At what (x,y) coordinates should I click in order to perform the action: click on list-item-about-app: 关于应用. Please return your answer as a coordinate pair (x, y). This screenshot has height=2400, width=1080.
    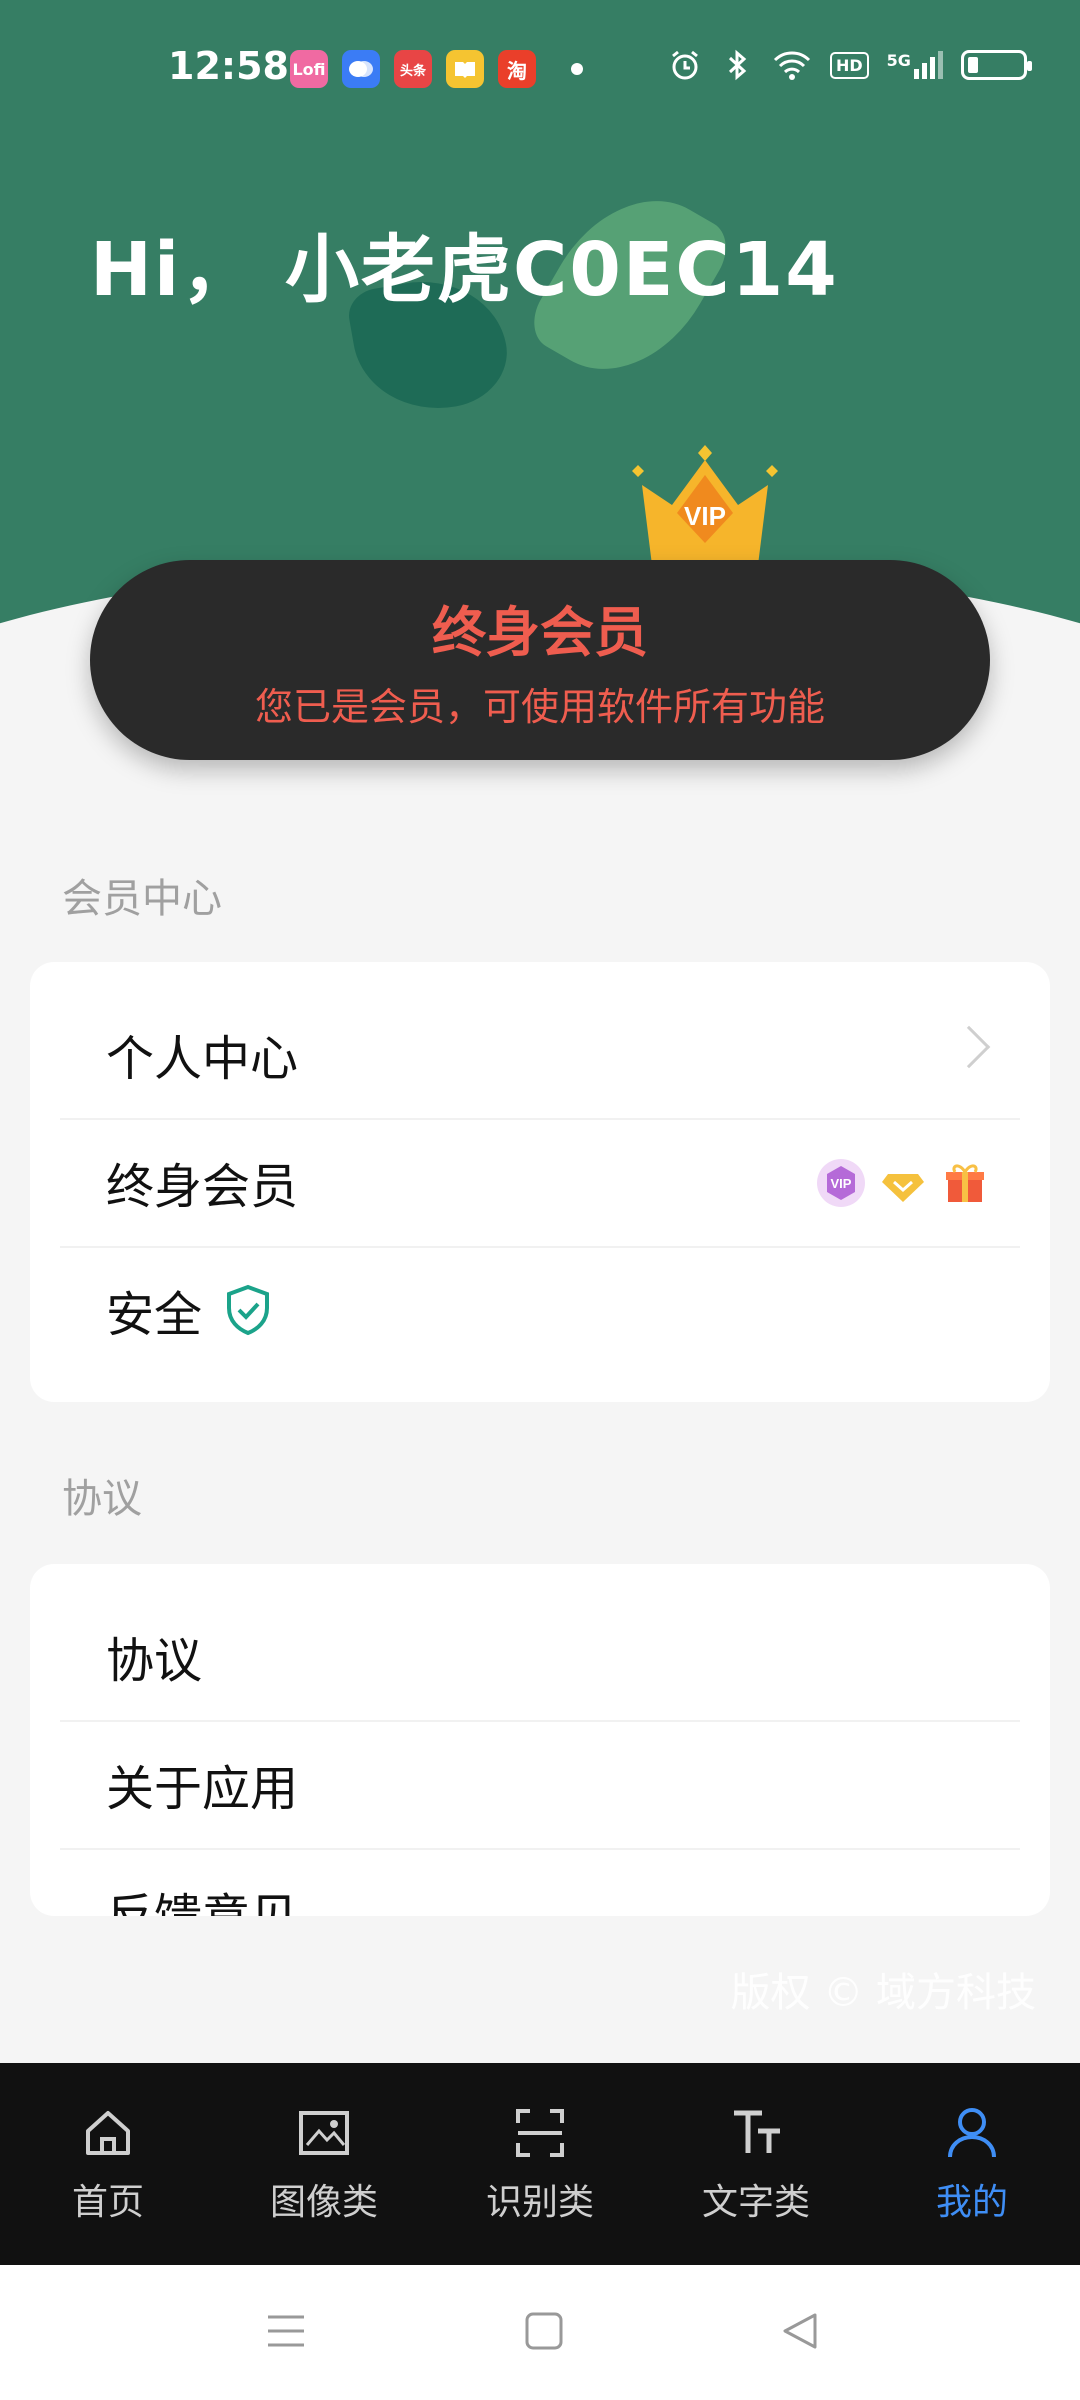
    Looking at the image, I should click on (540, 1784).